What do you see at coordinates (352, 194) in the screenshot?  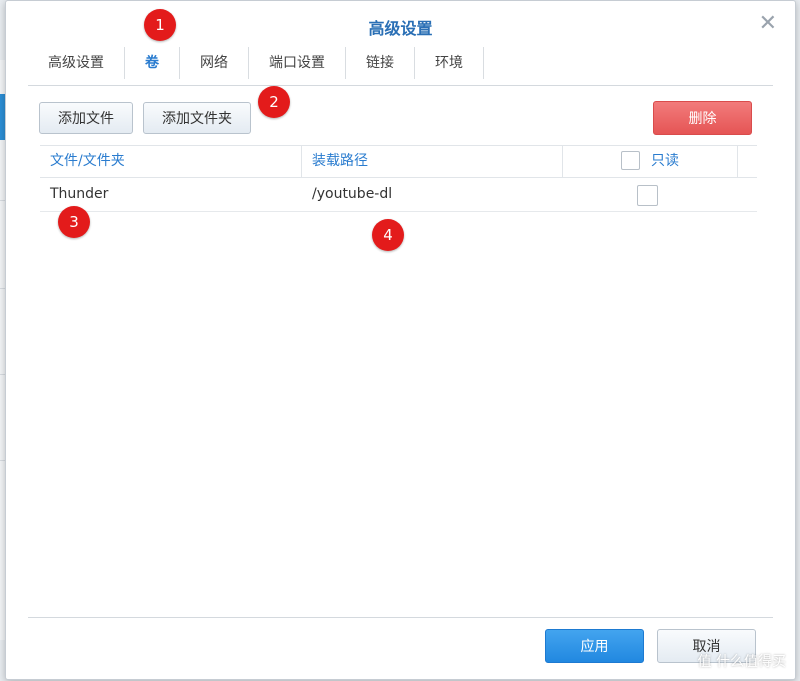 I see `cell-mount-path: /youtube-dl` at bounding box center [352, 194].